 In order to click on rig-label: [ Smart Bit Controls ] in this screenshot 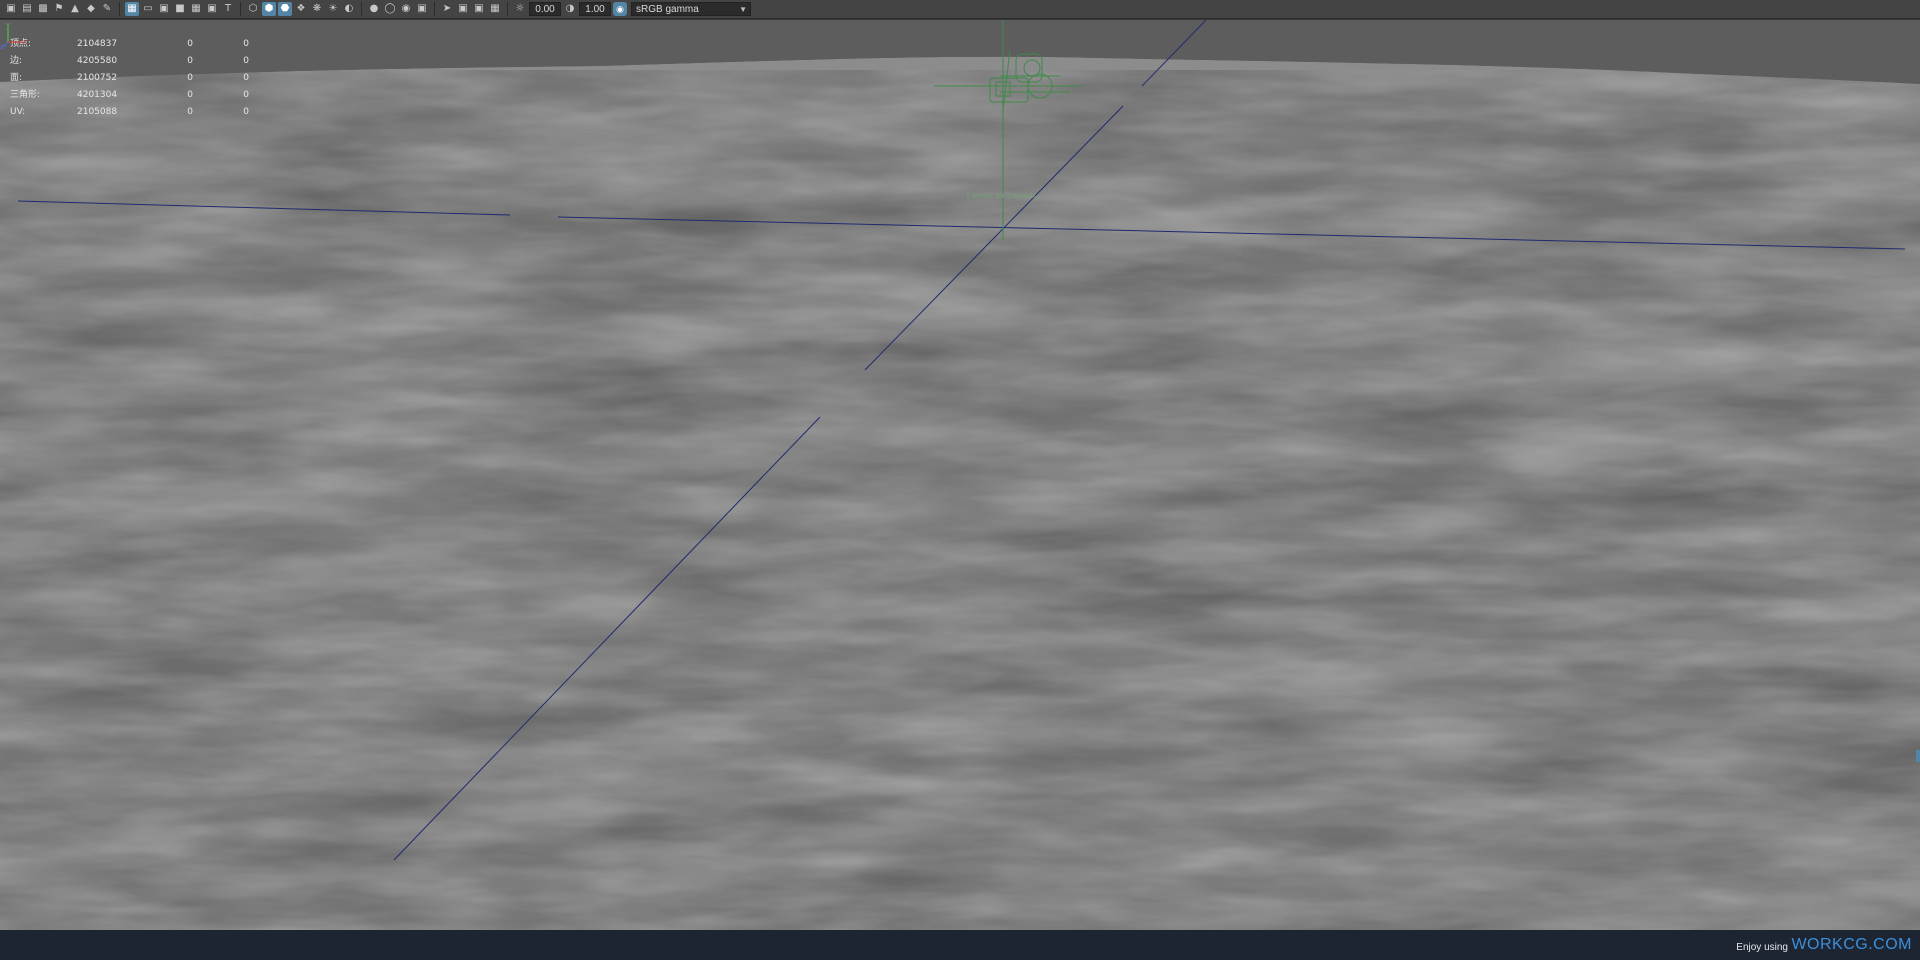, I will do `click(1004, 196)`.